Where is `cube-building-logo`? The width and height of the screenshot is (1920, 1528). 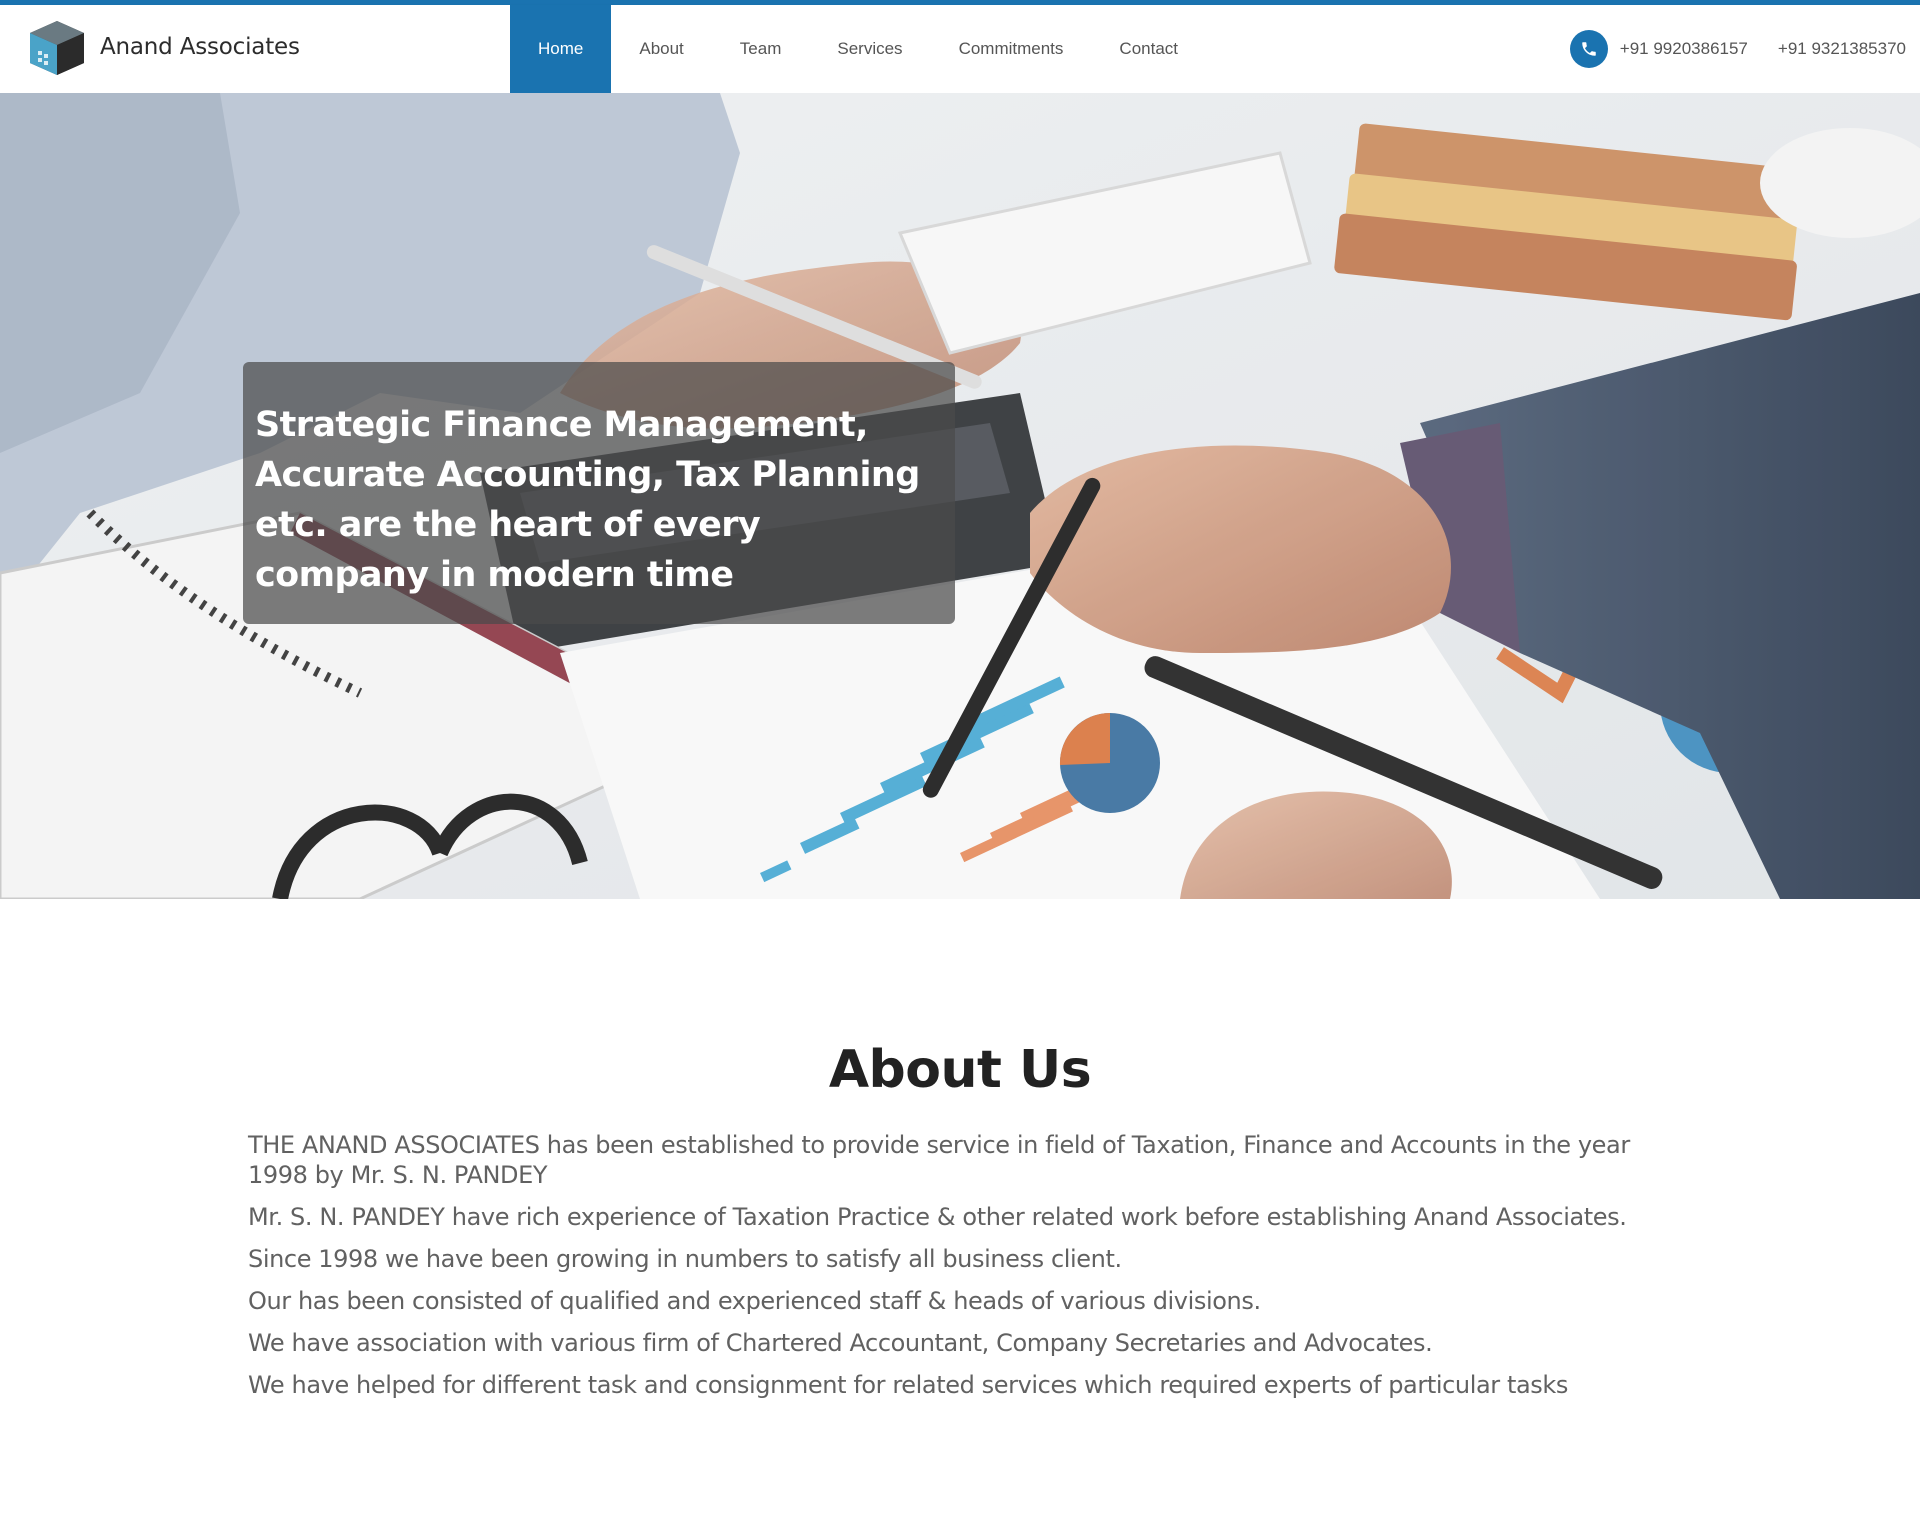 cube-building-logo is located at coordinates (57, 48).